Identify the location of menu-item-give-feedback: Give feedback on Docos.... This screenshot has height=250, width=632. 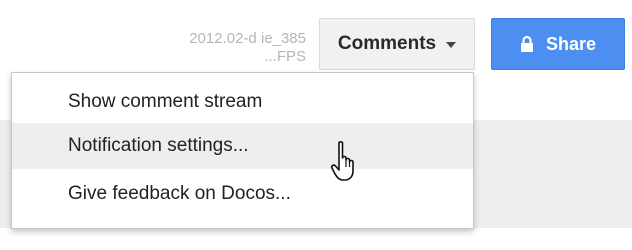
(242, 194).